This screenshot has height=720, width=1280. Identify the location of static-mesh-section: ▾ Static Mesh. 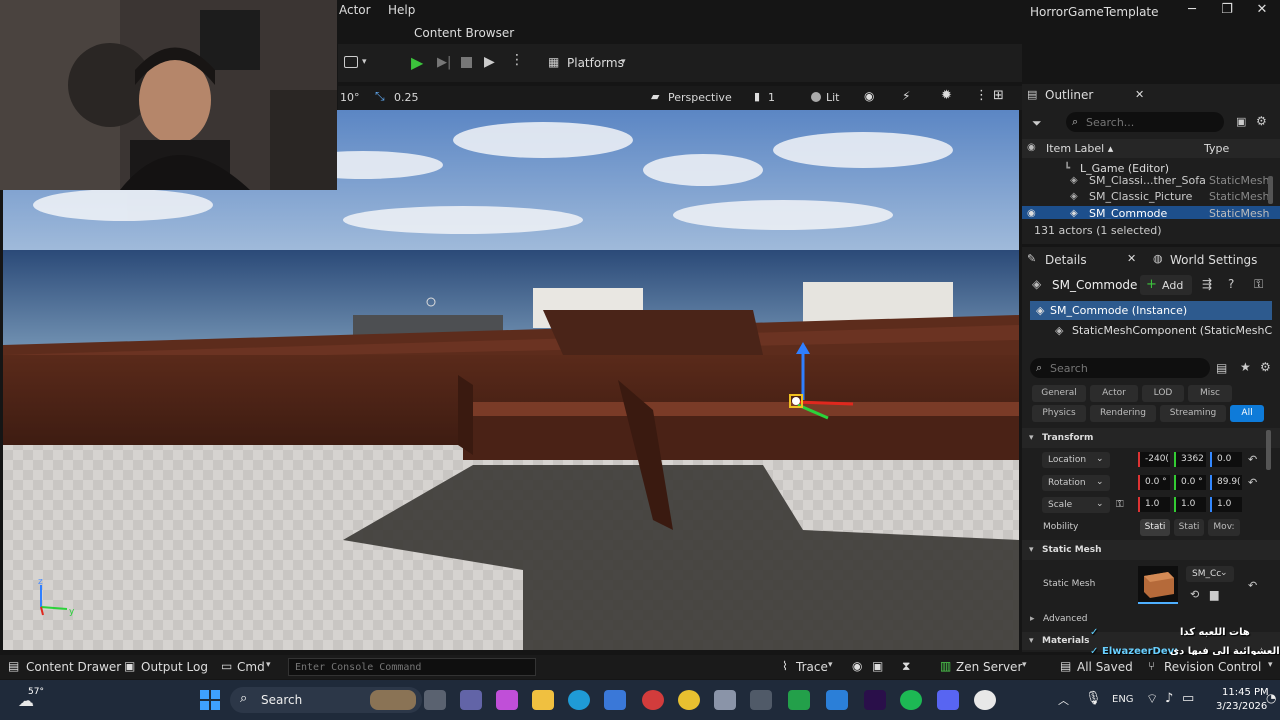
(1151, 550).